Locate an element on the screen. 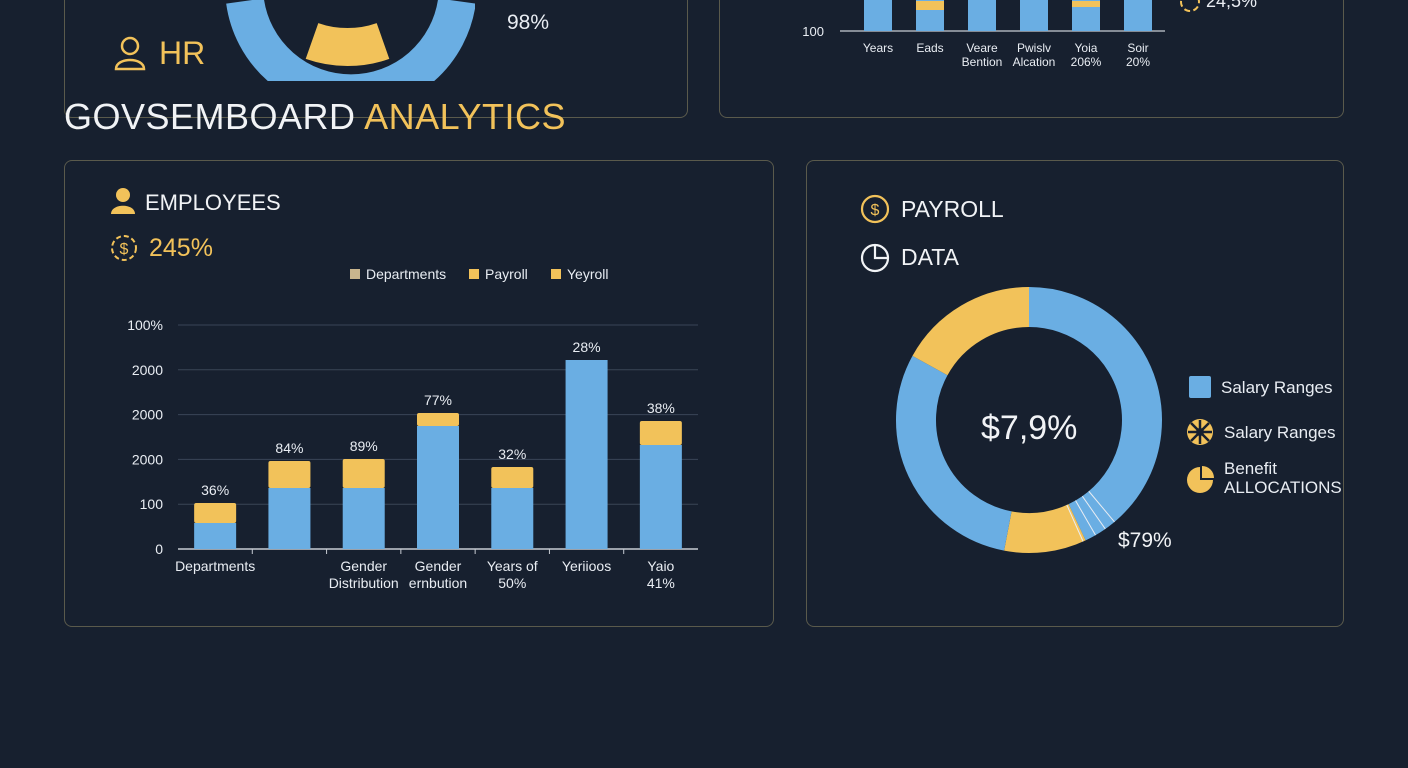  y-tick-label: 0 is located at coordinates (159, 549).